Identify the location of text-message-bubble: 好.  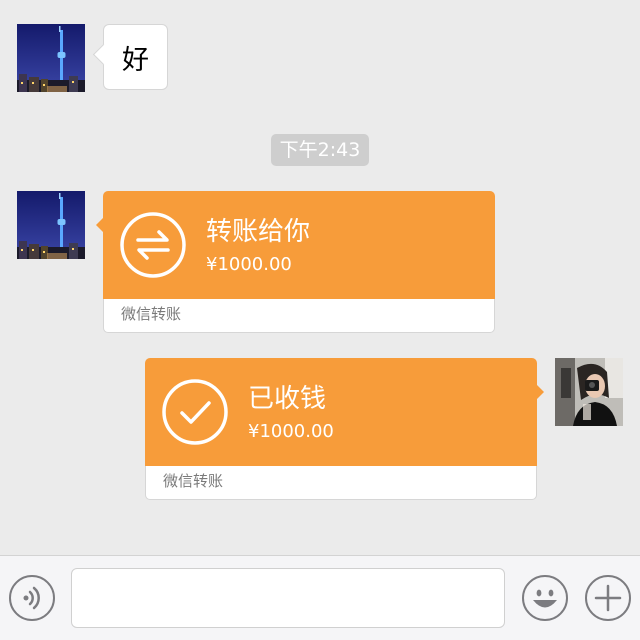
(130, 57).